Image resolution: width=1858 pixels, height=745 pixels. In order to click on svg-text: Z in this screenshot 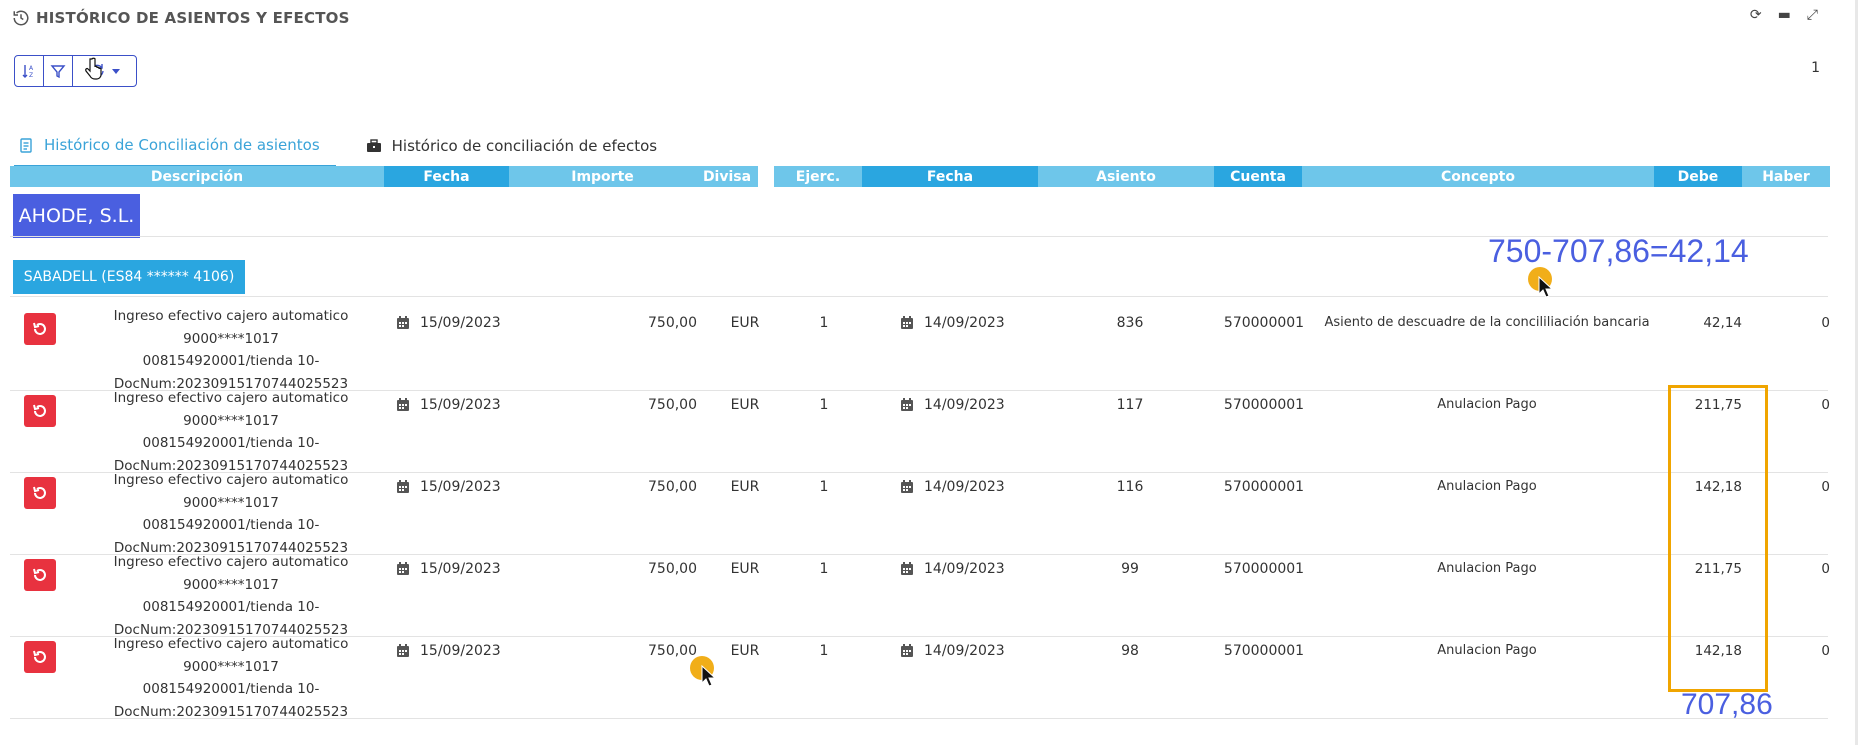, I will do `click(31, 75)`.